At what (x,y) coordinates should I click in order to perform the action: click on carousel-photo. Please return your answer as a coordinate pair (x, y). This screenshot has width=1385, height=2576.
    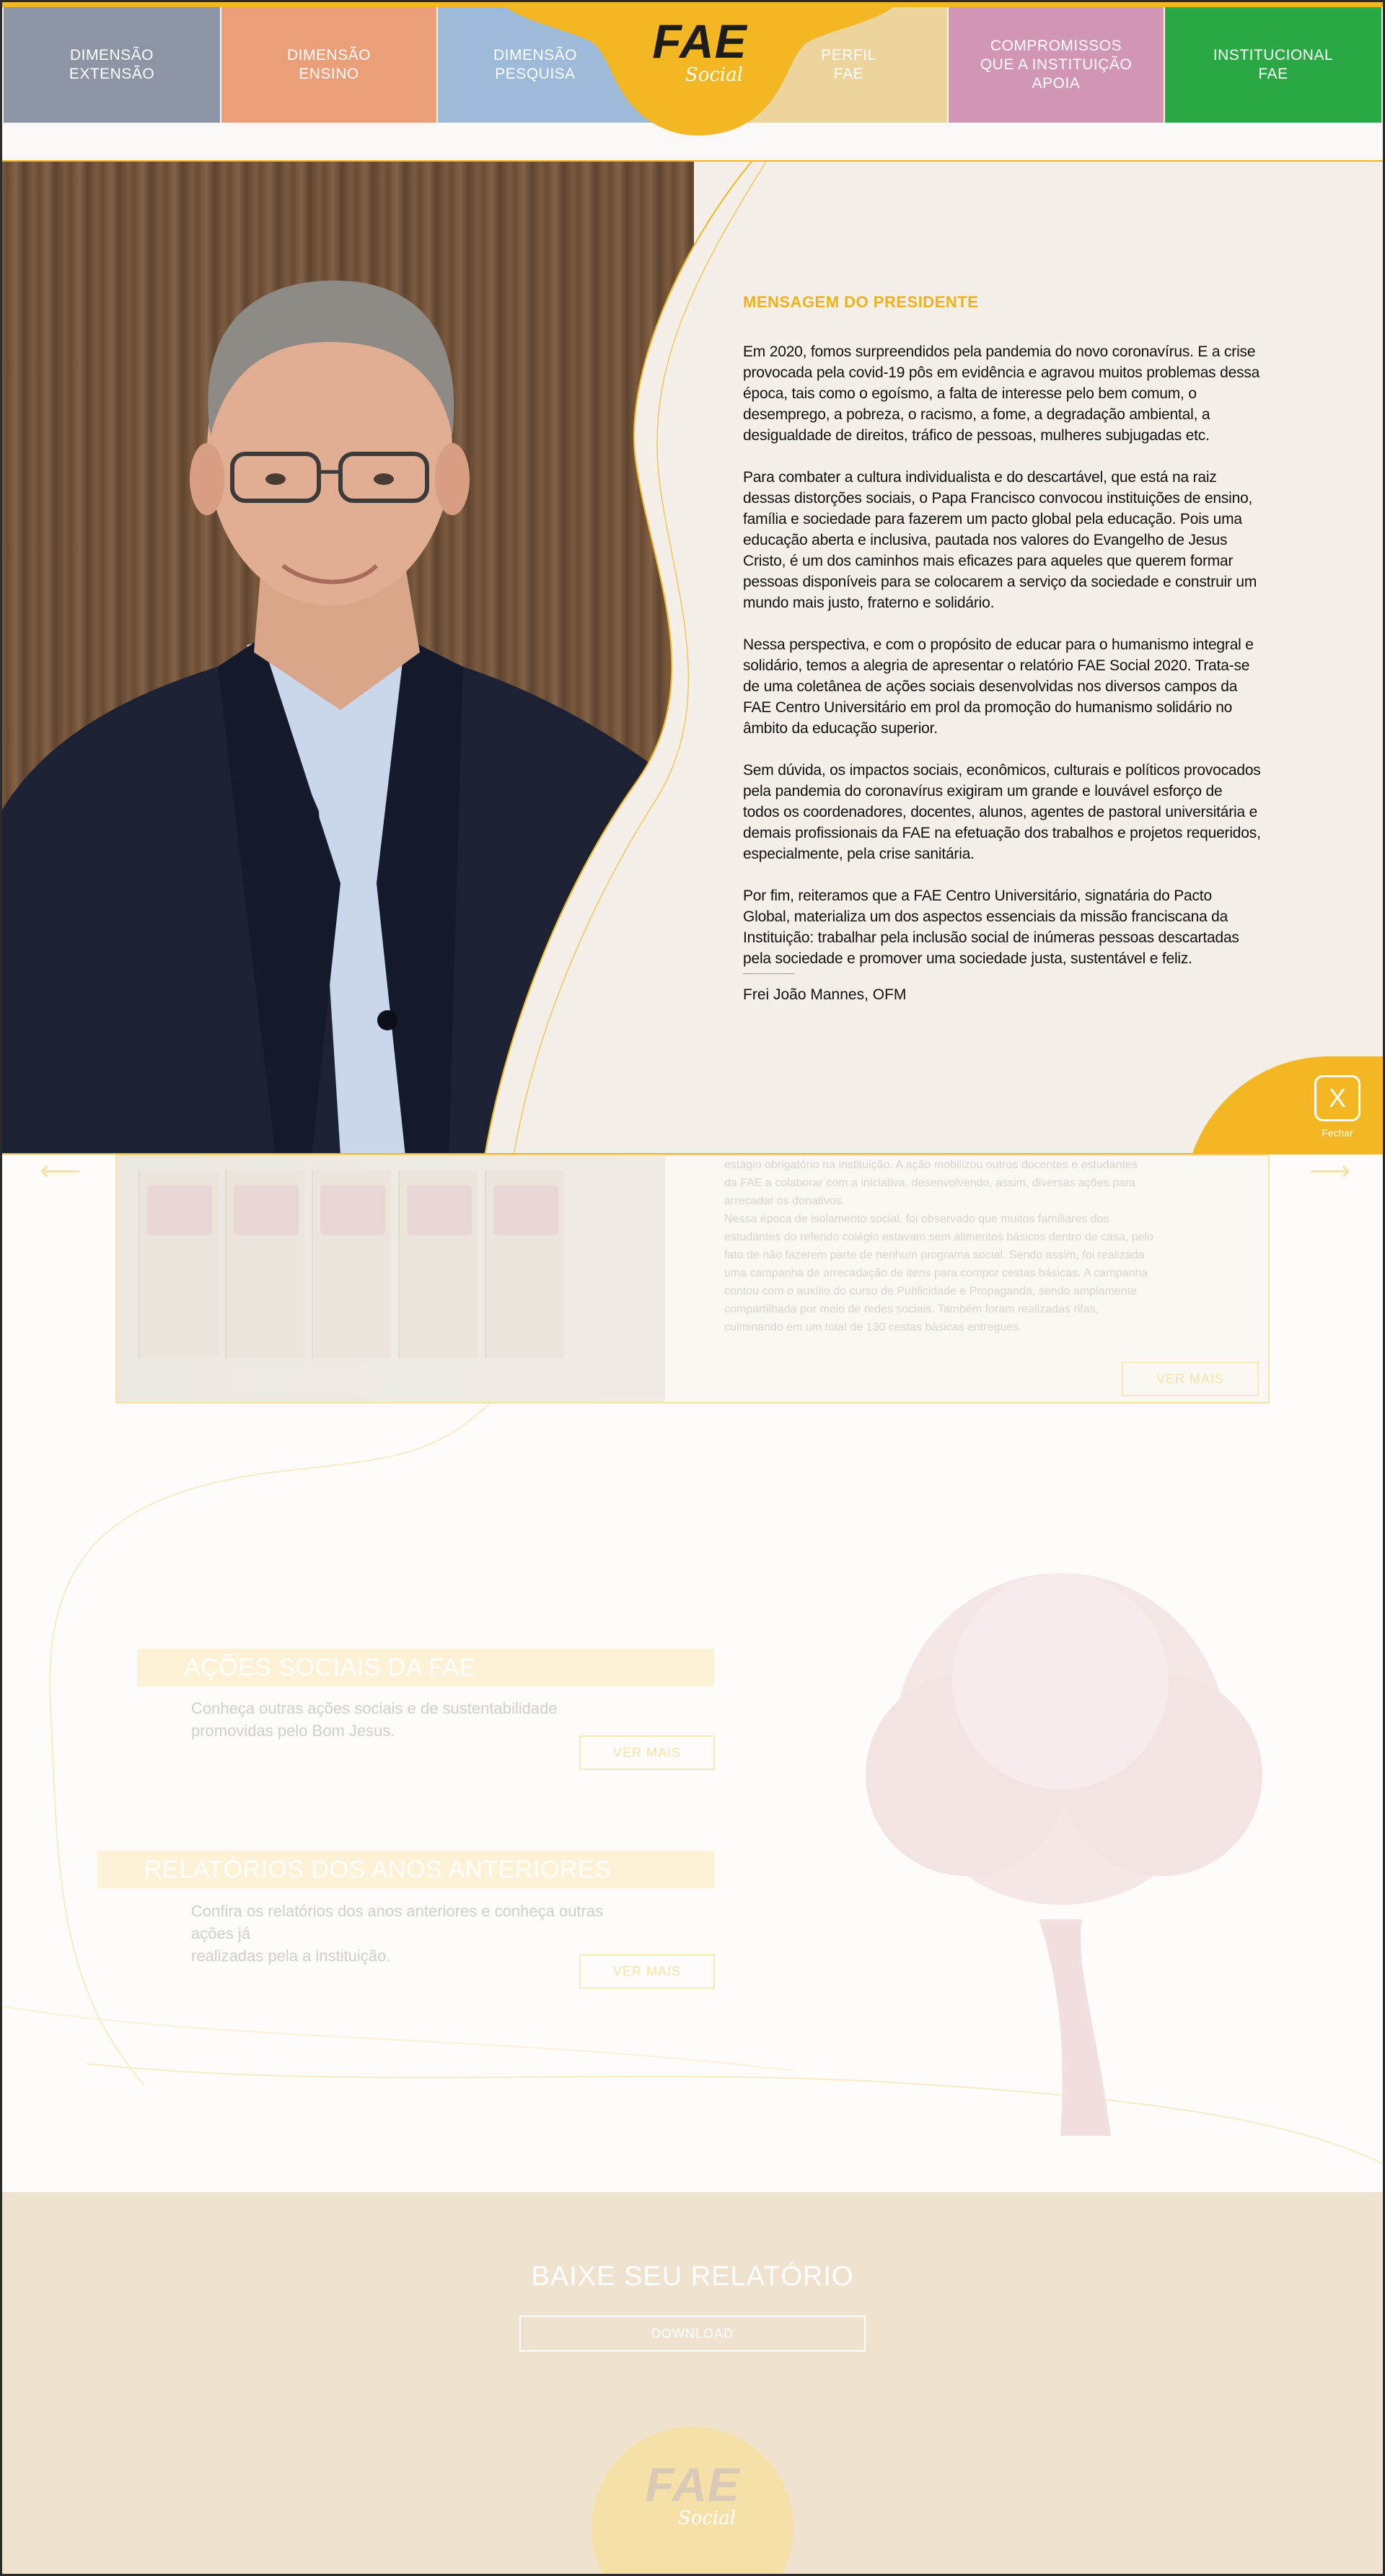
    Looking at the image, I should click on (391, 1279).